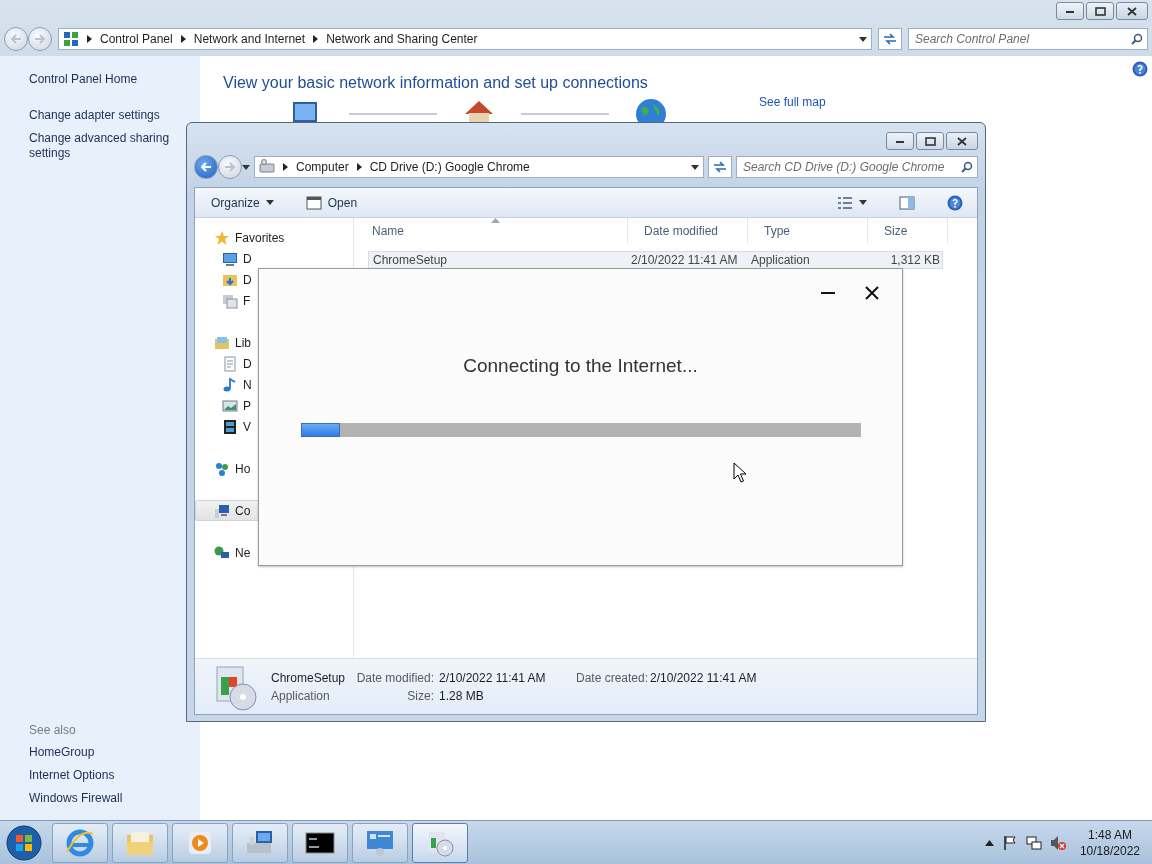  What do you see at coordinates (436, 83) in the screenshot?
I see `page-heading: View your basic network information and set up connections` at bounding box center [436, 83].